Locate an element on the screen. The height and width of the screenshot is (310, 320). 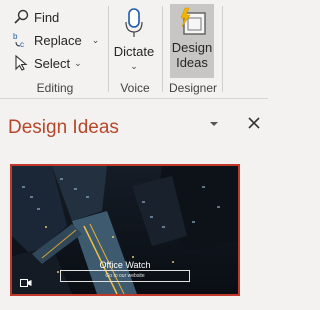
replace-label: Replace is located at coordinates (58, 40).